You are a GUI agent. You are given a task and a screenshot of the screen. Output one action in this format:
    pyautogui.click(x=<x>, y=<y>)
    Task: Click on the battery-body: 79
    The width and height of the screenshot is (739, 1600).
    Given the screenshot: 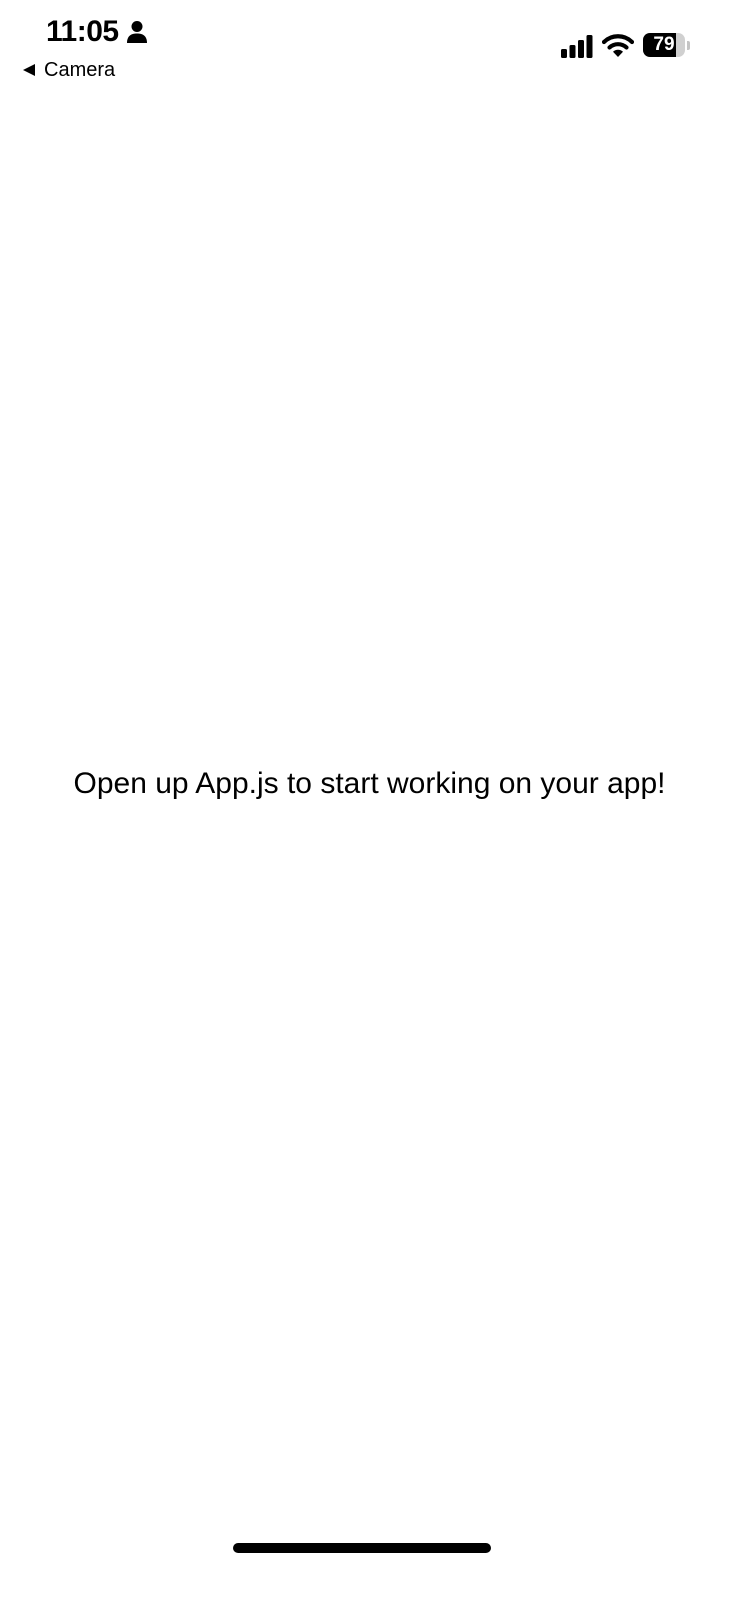 What is the action you would take?
    pyautogui.click(x=664, y=45)
    